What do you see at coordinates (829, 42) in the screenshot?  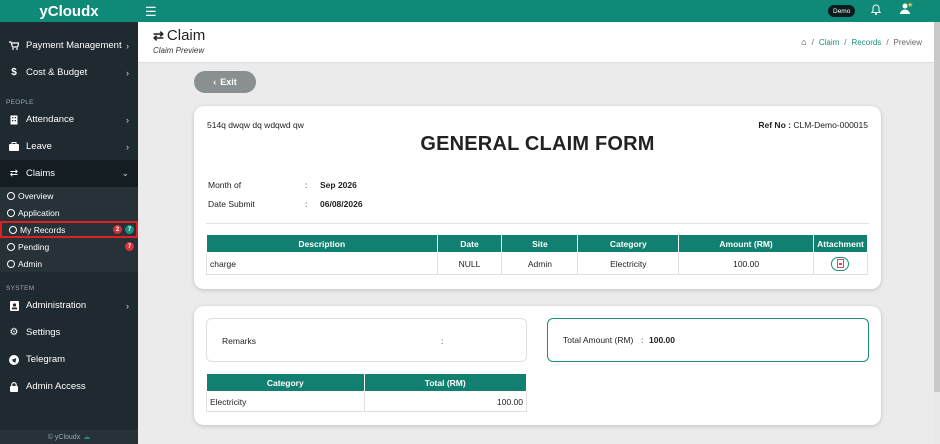 I see `breadcrumb-claim: Claim` at bounding box center [829, 42].